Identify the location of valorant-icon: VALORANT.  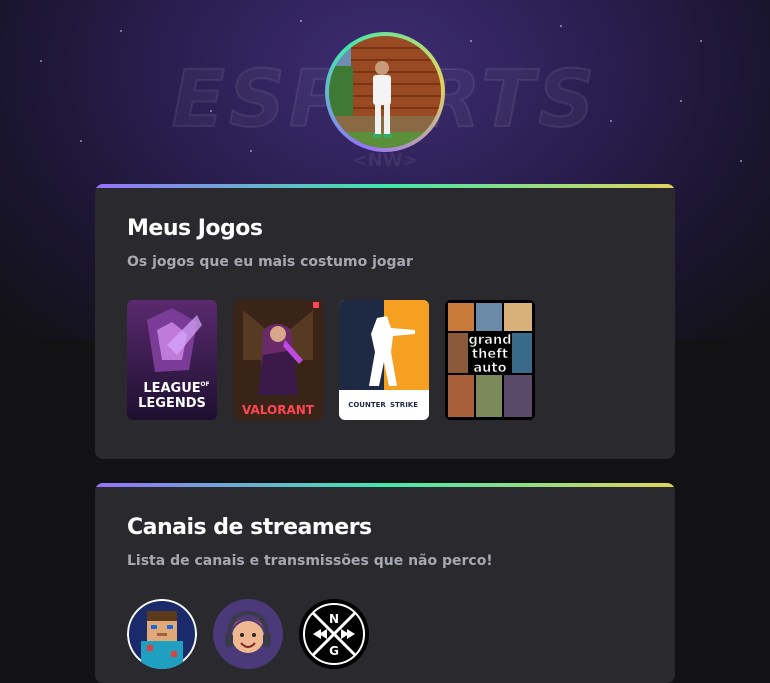
(278, 360).